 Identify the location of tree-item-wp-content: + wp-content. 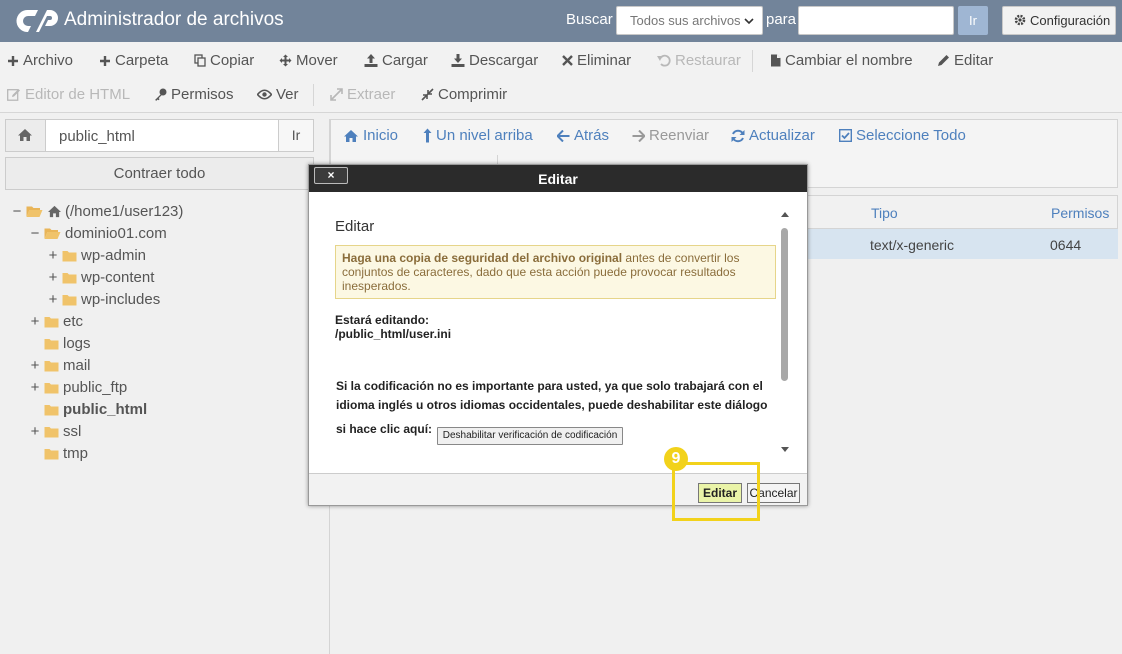
(101, 277).